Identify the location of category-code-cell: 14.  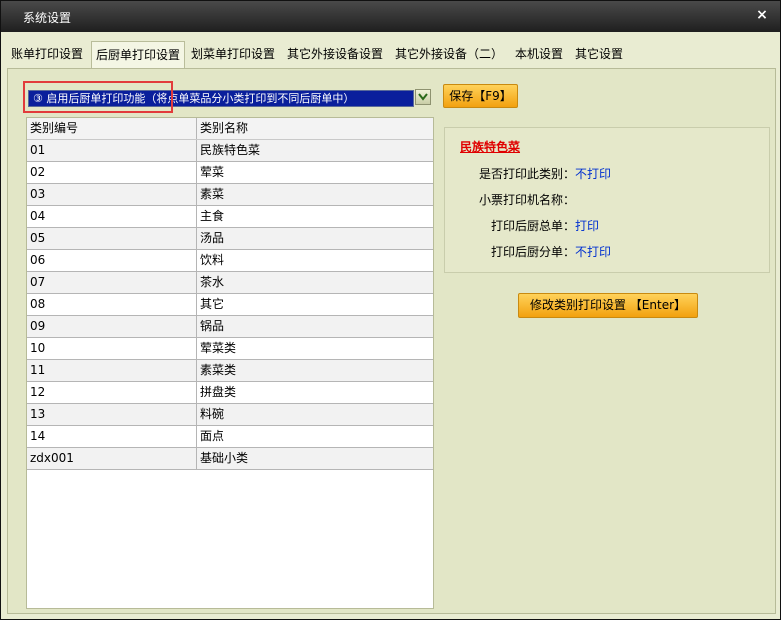
(38, 436).